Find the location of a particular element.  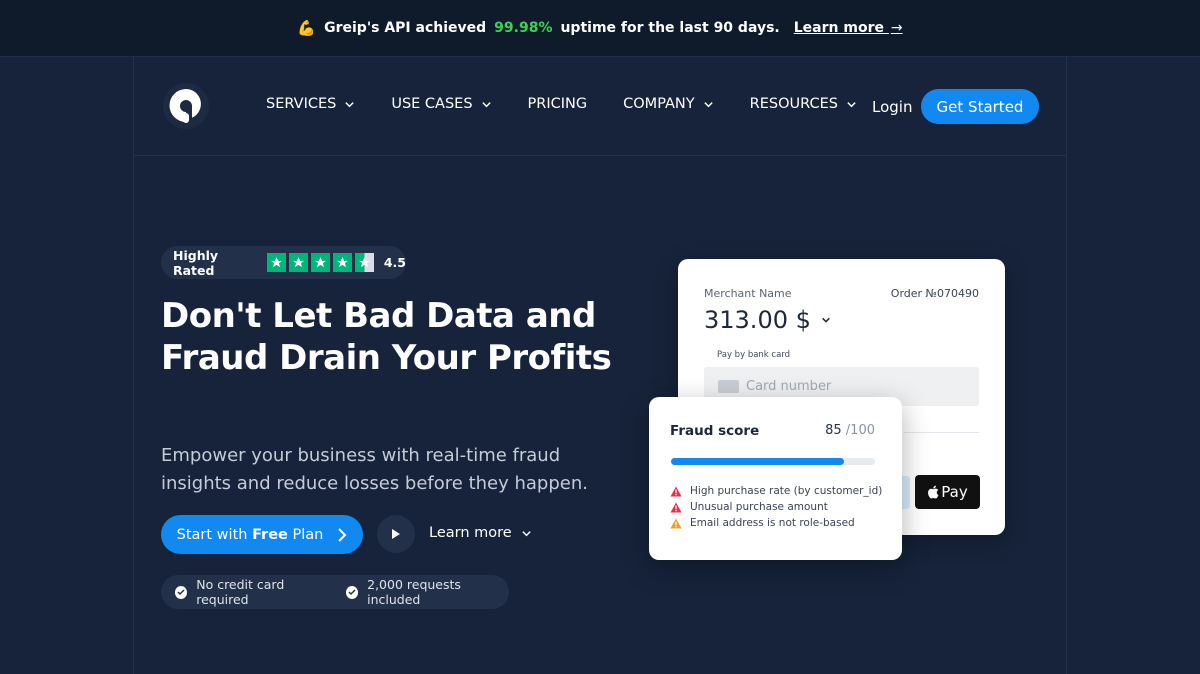

score-max: /100 is located at coordinates (860, 430).